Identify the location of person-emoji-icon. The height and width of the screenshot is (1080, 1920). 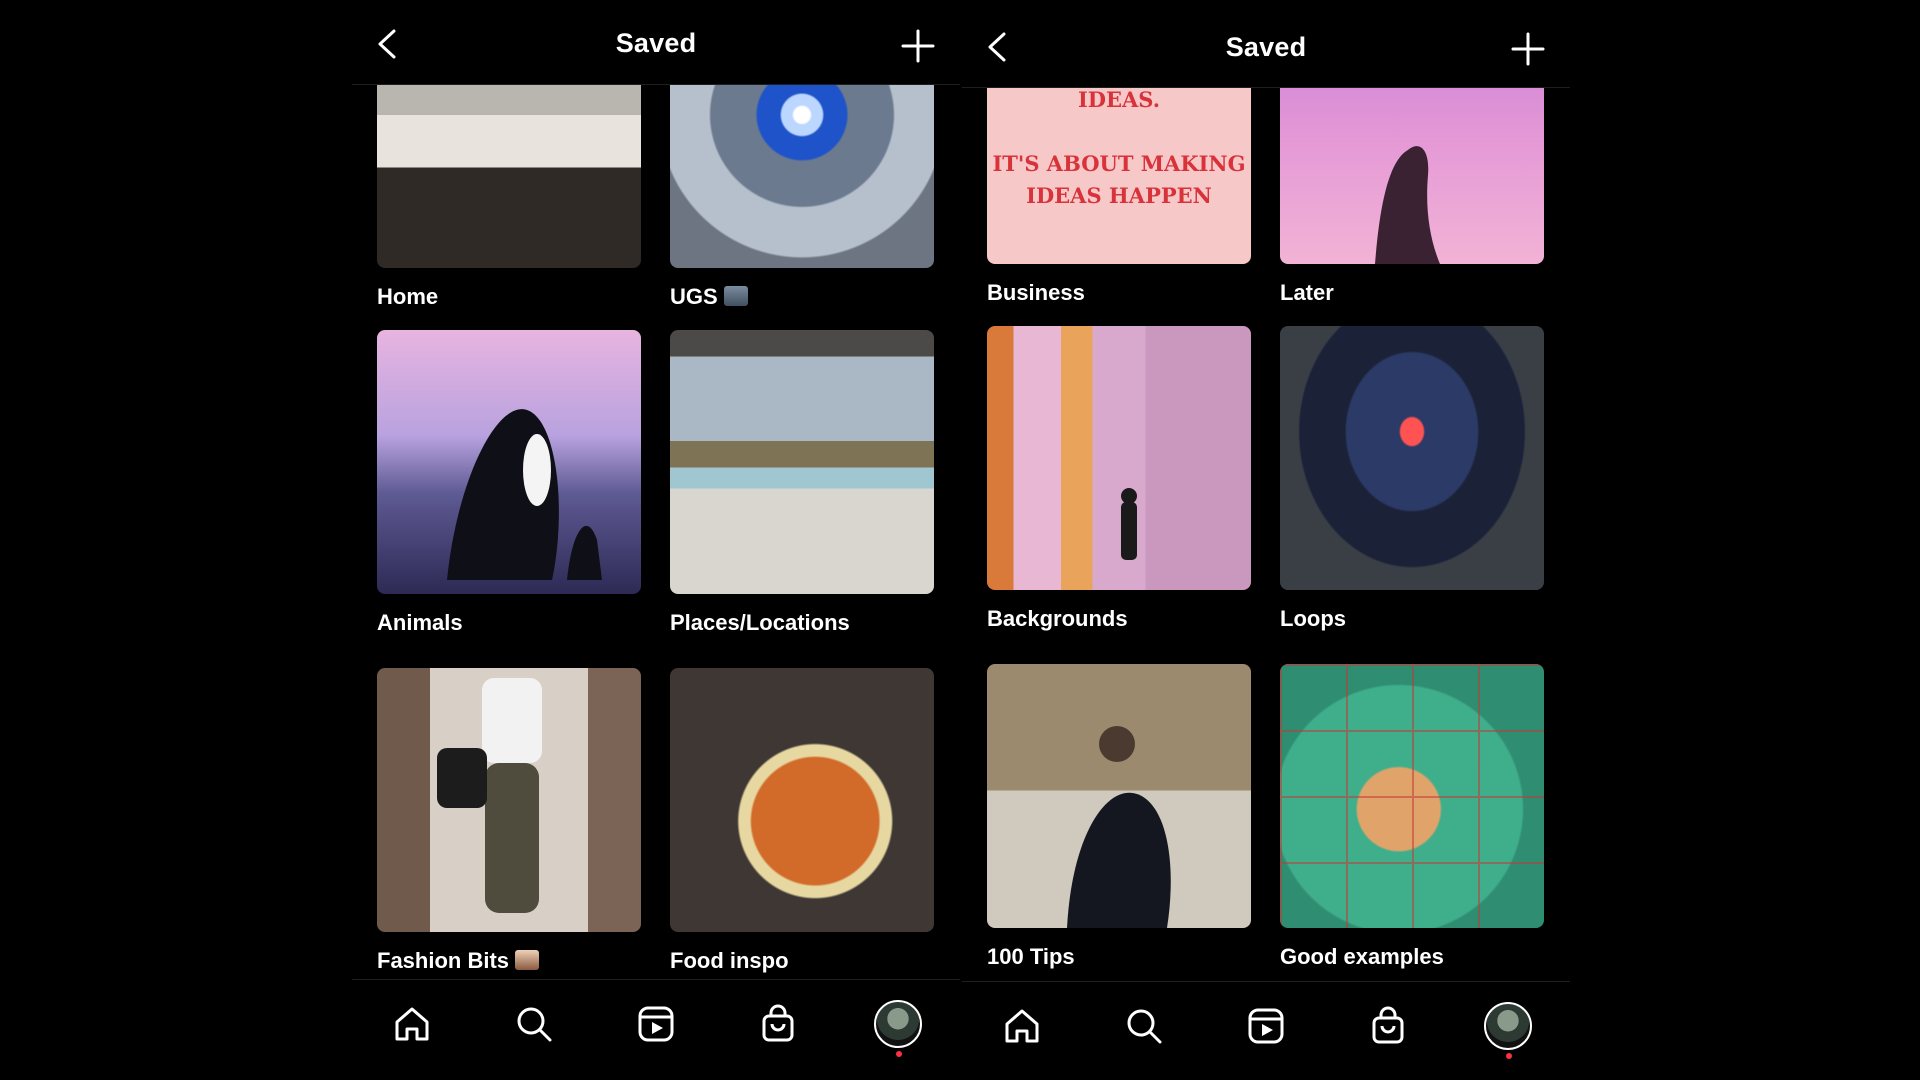
(527, 960).